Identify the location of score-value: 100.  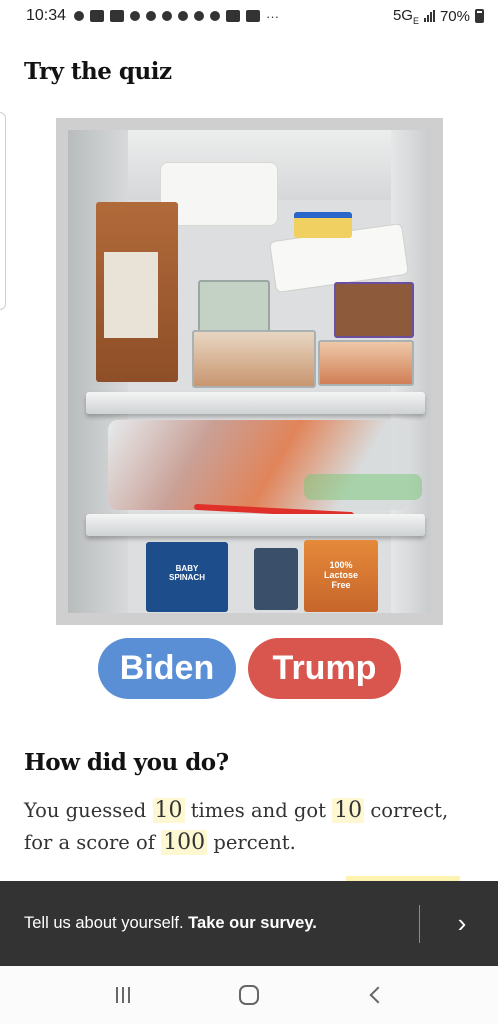
(184, 842).